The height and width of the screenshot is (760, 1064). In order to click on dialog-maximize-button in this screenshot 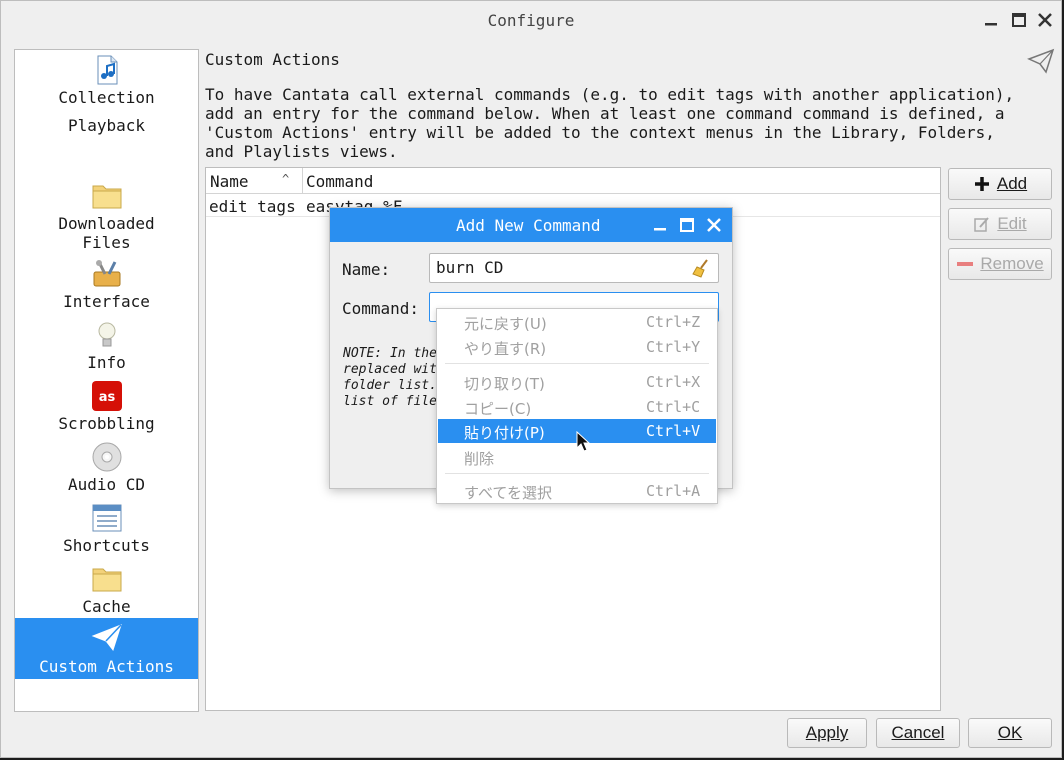, I will do `click(687, 225)`.